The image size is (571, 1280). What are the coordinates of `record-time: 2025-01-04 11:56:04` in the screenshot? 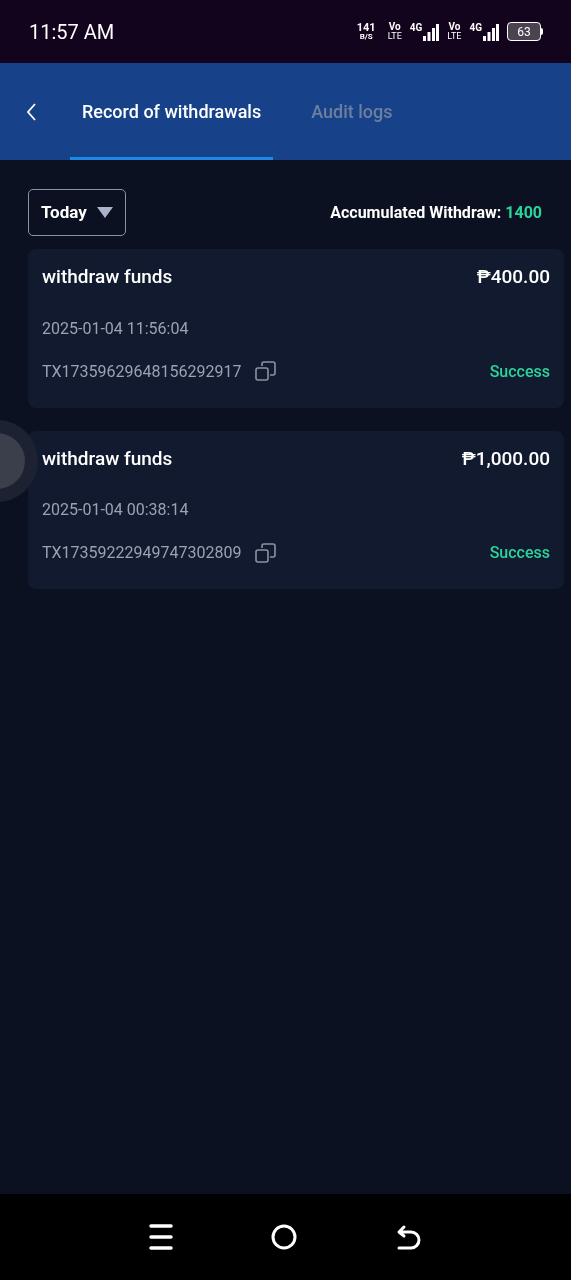 It's located at (116, 328).